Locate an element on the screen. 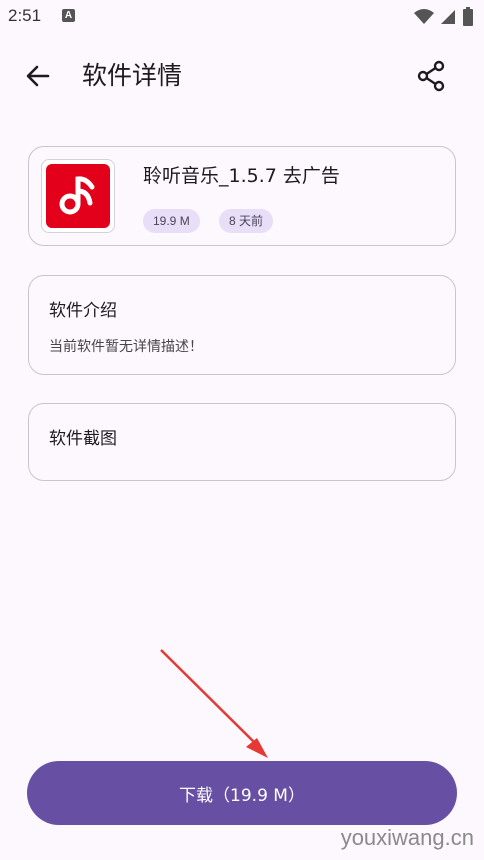 The height and width of the screenshot is (860, 484). screenshots-title: 软件截图 is located at coordinates (83, 439).